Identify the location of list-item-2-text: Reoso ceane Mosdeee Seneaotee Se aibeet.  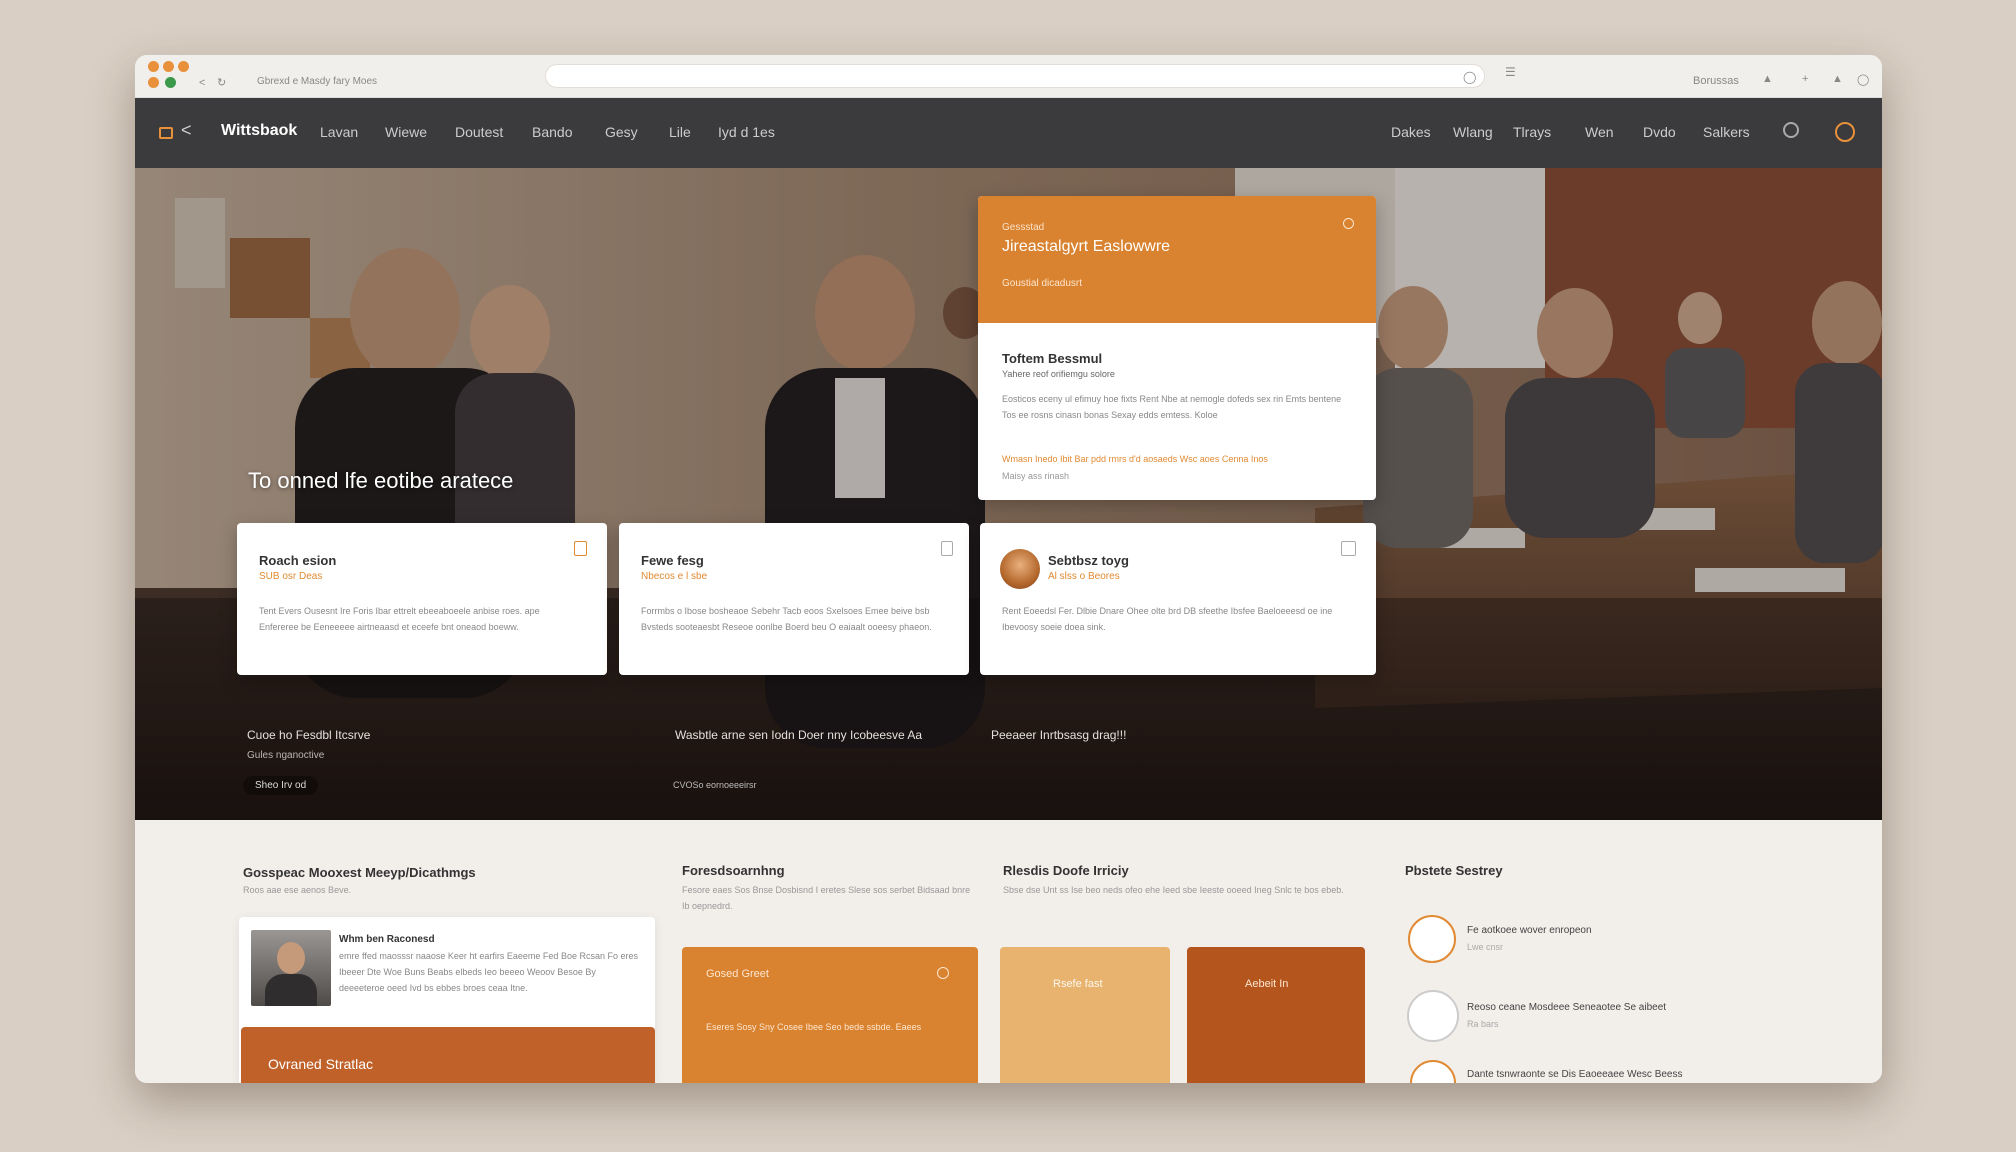
(1566, 1007).